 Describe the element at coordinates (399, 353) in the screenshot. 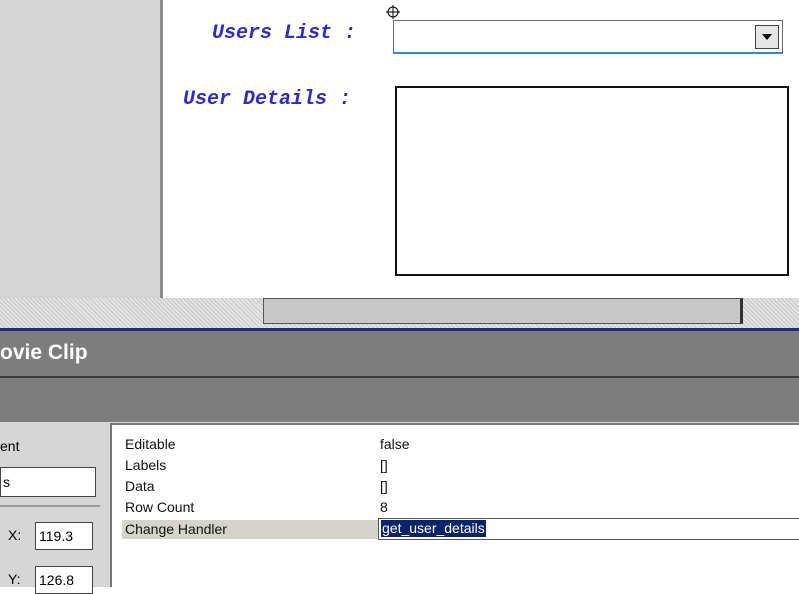

I see `panel-title-bar` at that location.